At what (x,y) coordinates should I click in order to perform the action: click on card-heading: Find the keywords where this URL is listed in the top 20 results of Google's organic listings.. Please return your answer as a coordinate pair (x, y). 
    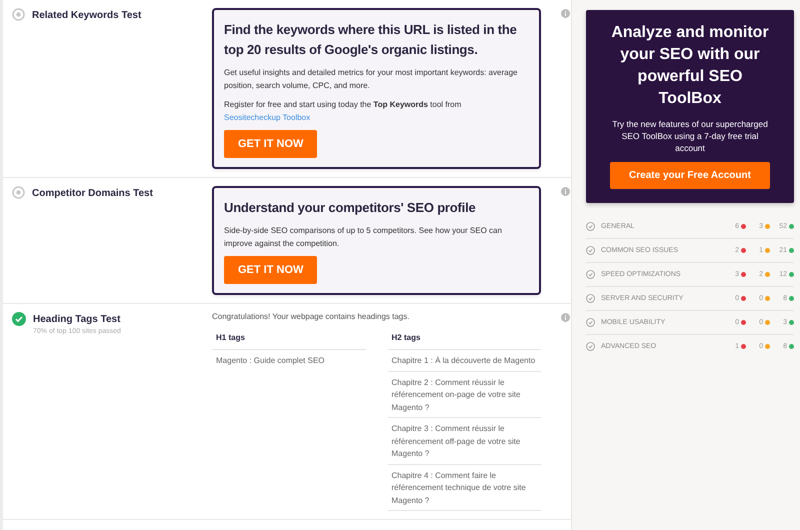
    Looking at the image, I should click on (371, 40).